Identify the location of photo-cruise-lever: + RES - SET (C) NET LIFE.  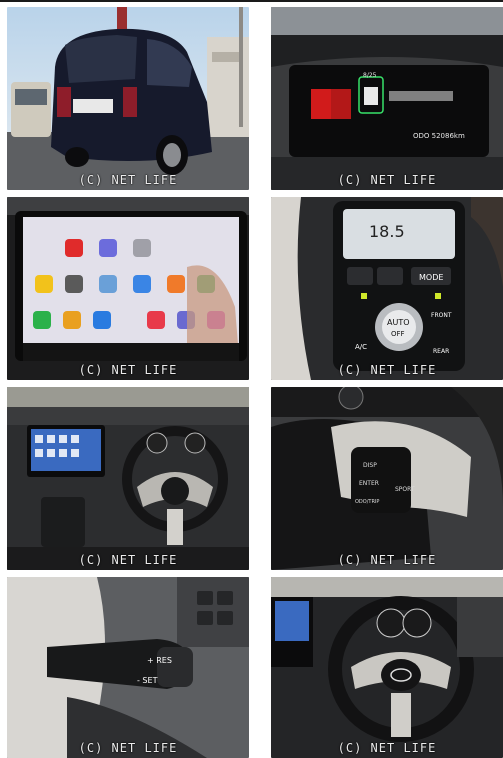
(128, 667).